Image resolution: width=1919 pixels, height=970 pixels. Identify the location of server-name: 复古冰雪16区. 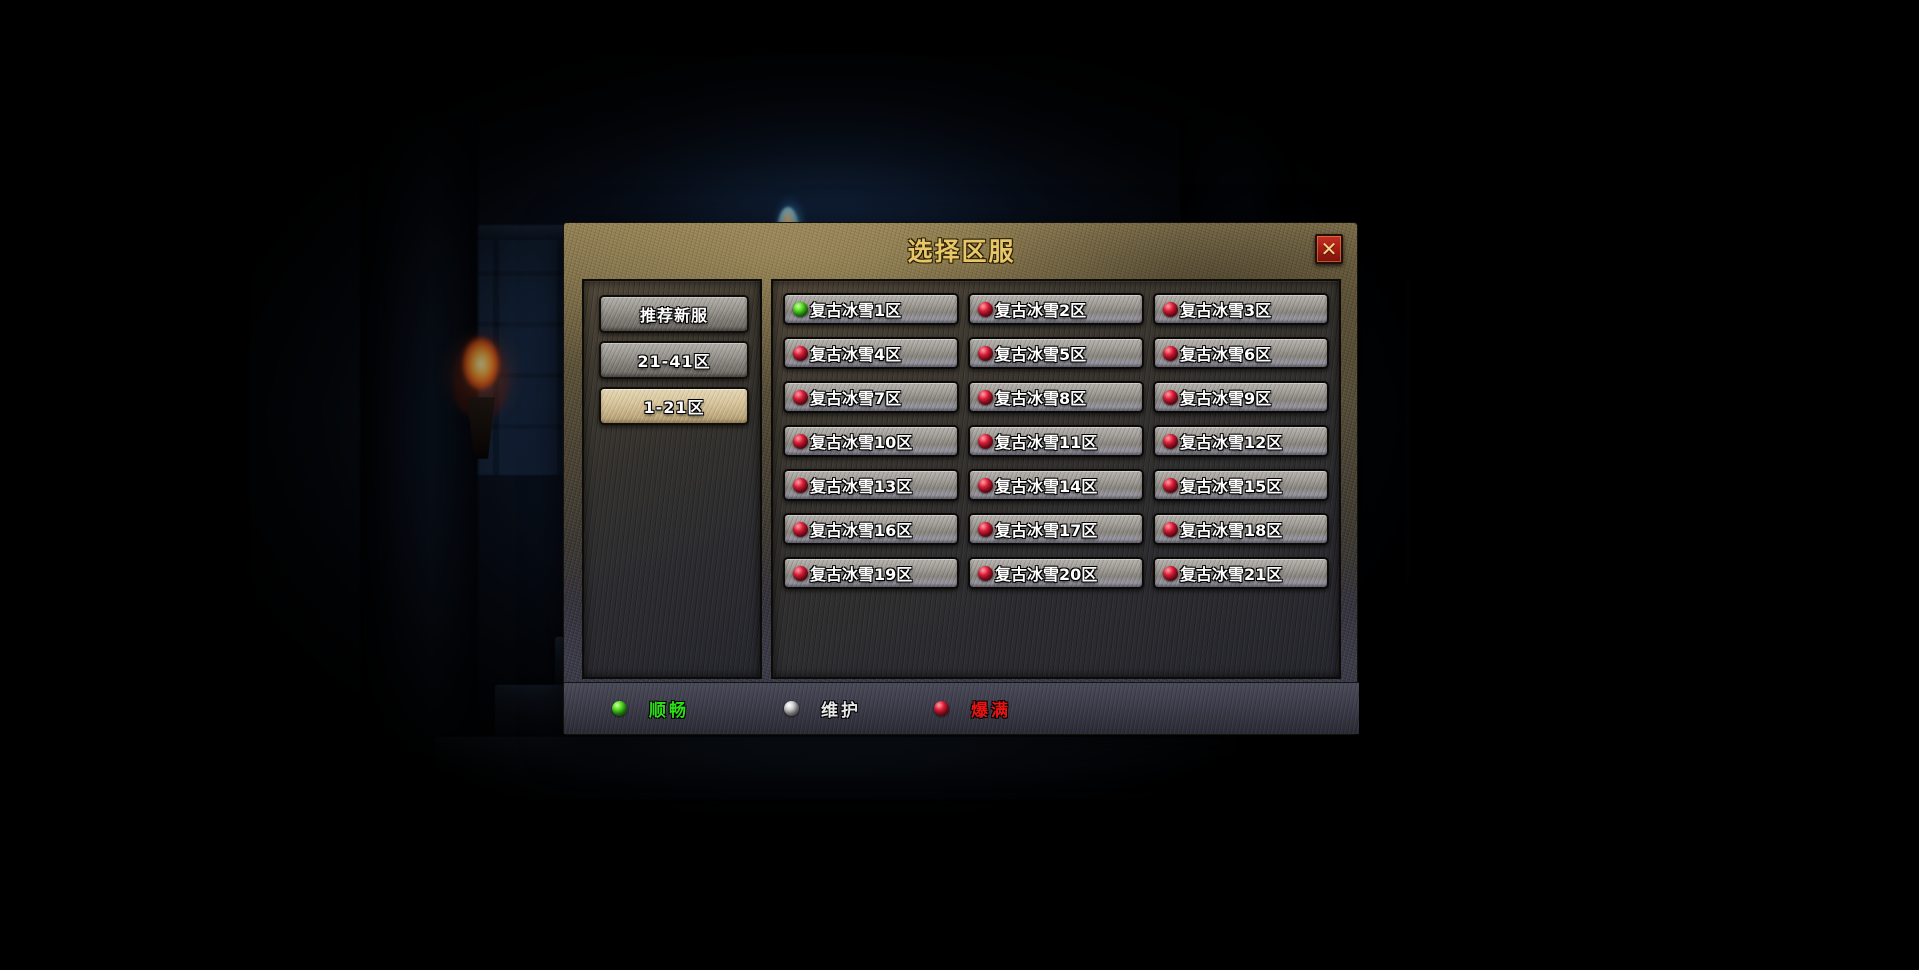
(861, 530).